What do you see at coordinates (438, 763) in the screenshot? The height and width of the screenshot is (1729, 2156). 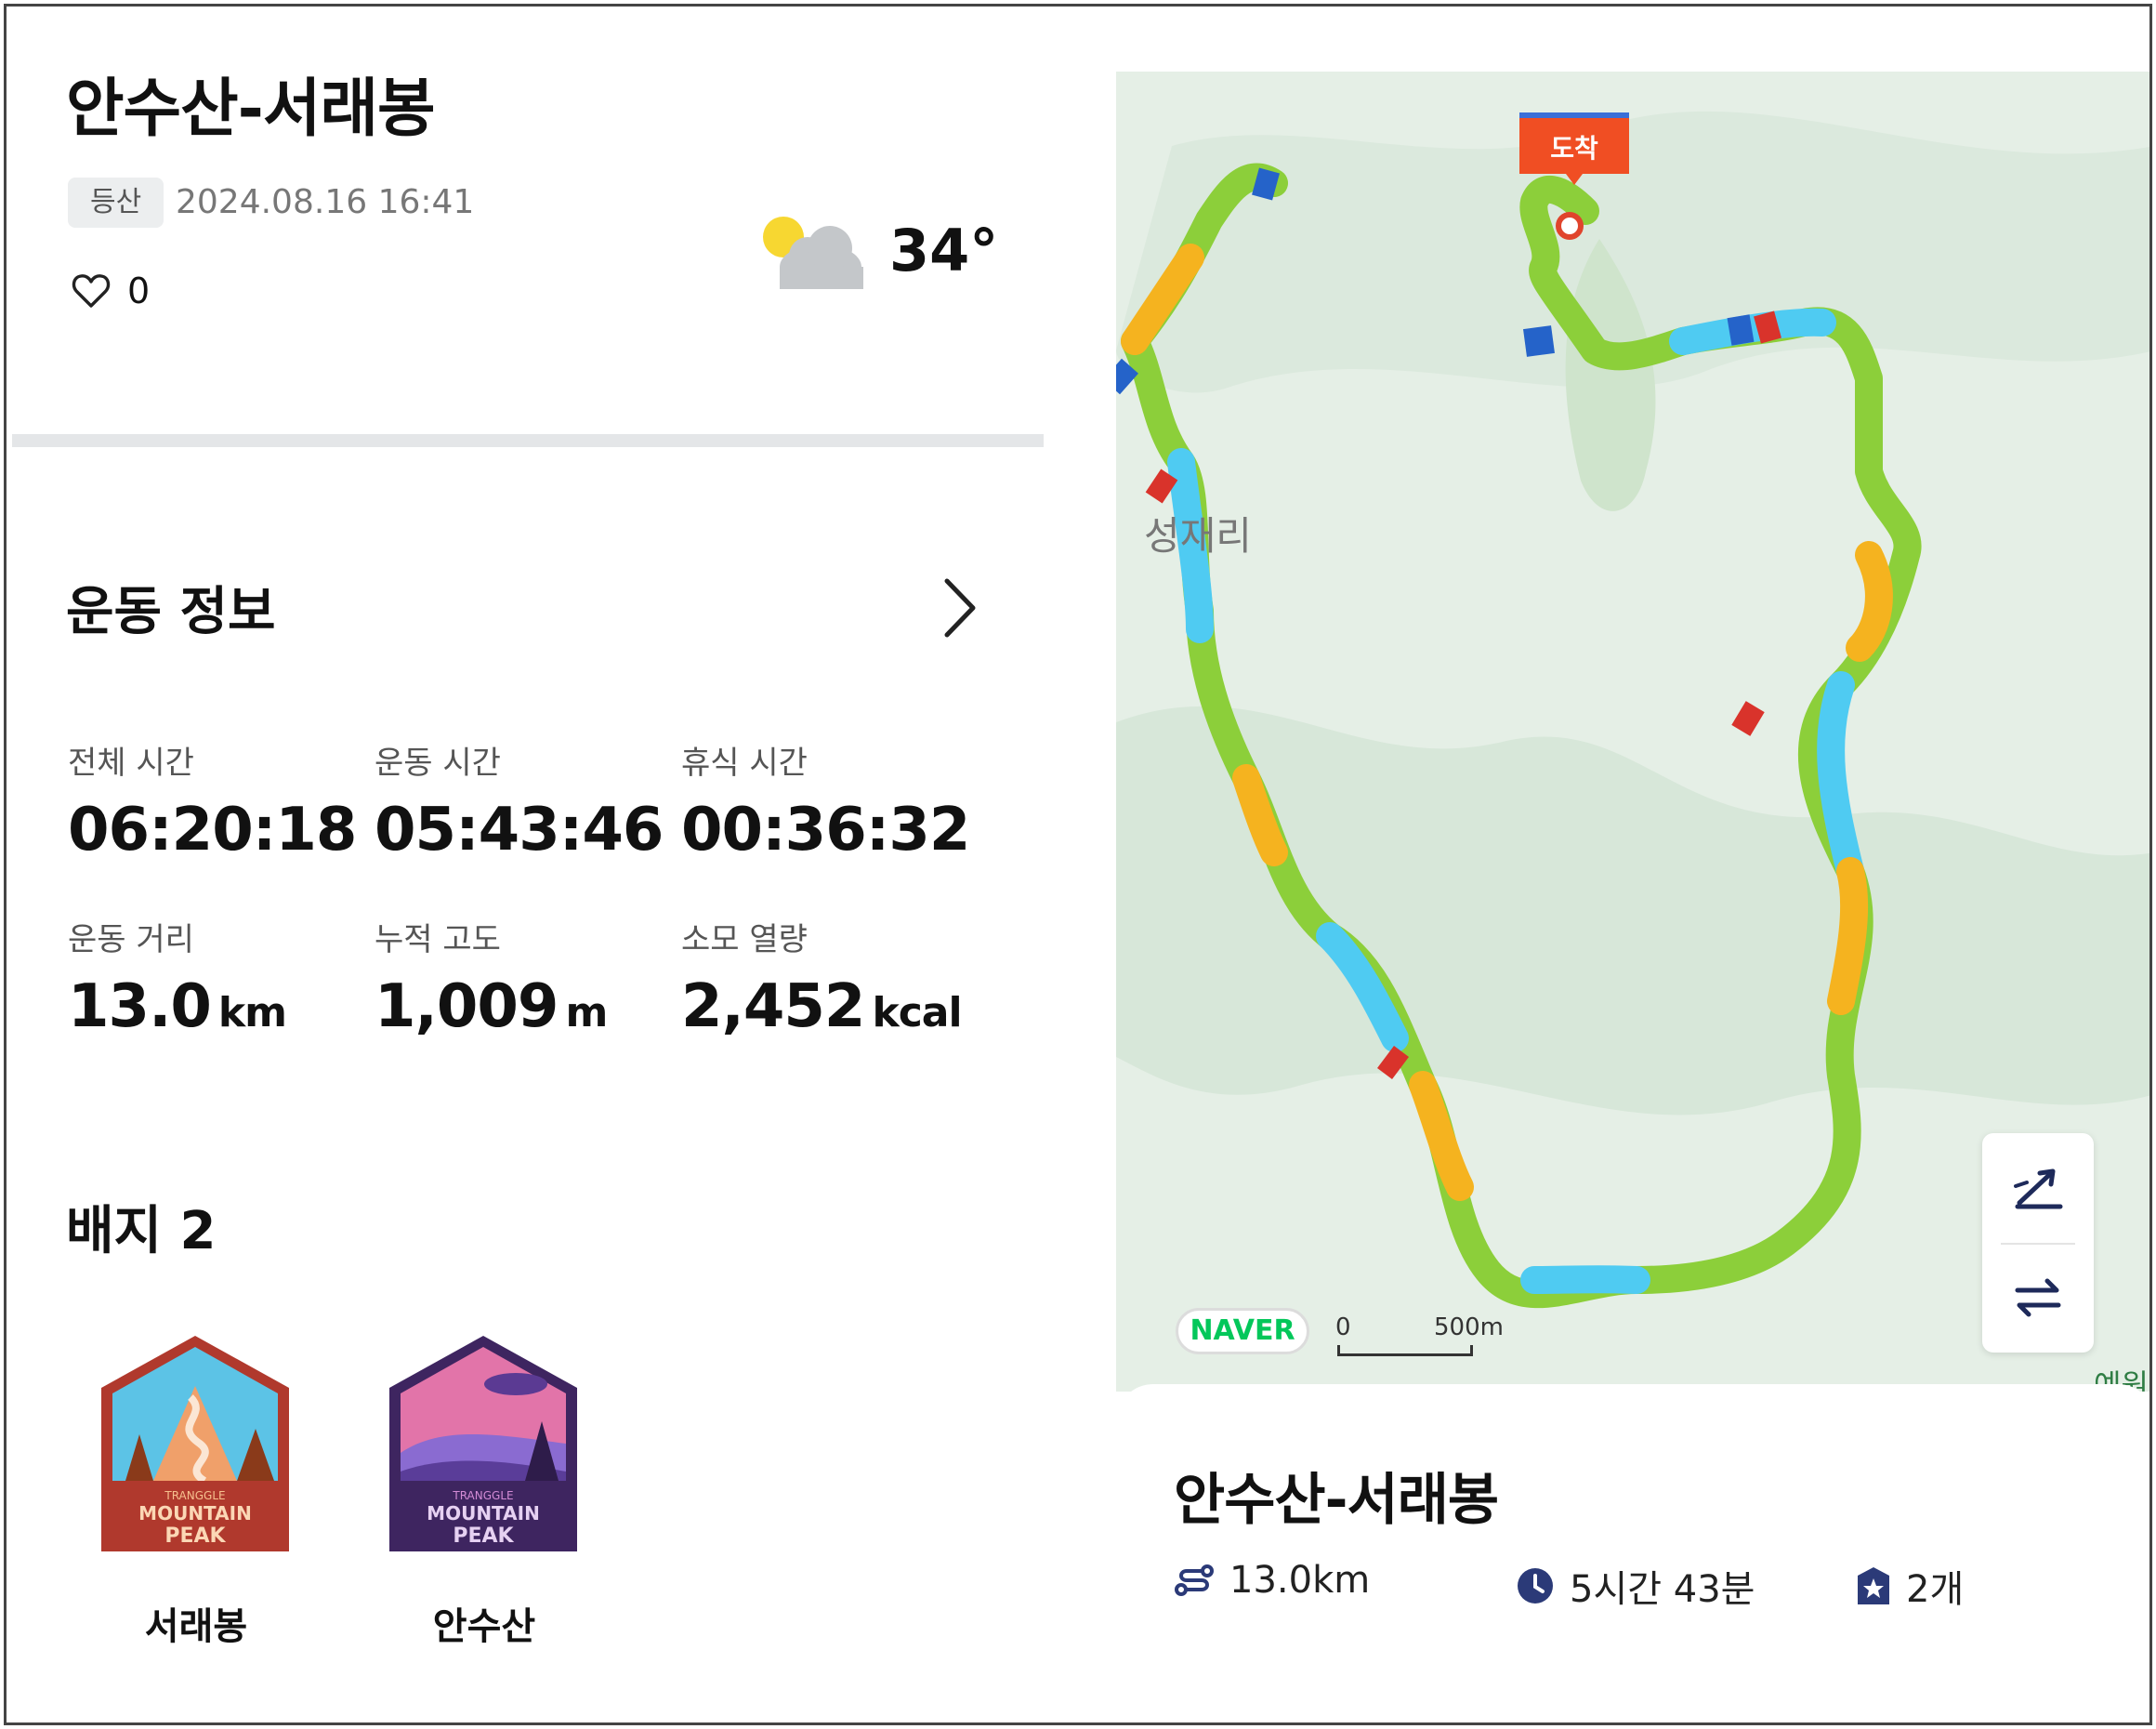 I see `stat-label: 운동 시간` at bounding box center [438, 763].